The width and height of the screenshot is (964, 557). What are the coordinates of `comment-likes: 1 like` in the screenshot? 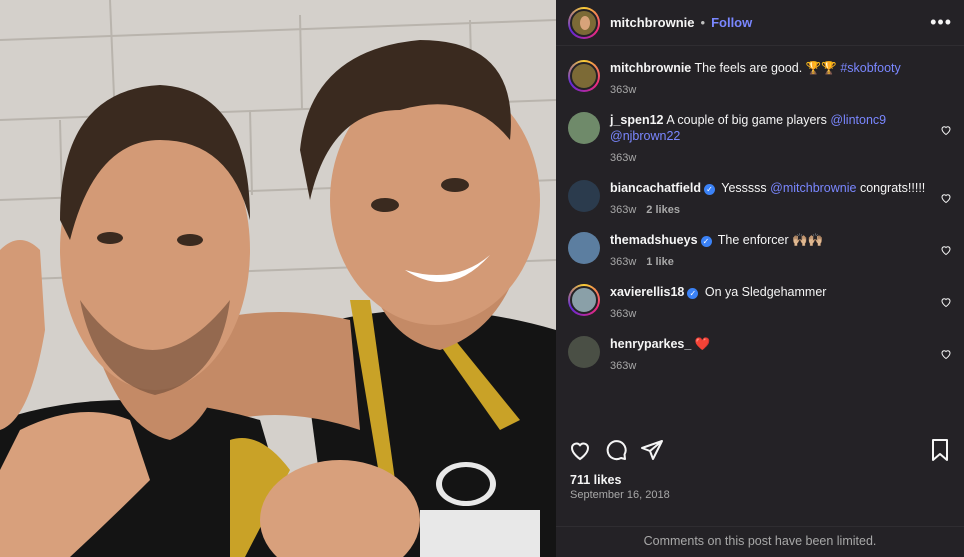 It's located at (660, 262).